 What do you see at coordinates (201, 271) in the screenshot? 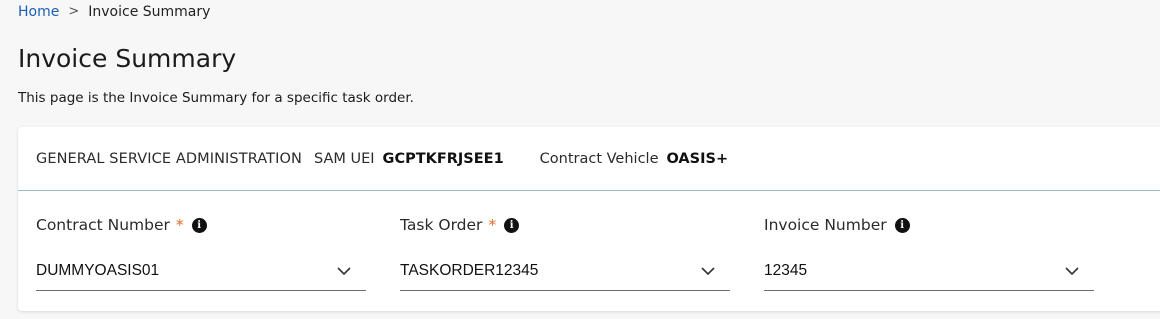
I see `contract-number-select: DUMMYOASIS01` at bounding box center [201, 271].